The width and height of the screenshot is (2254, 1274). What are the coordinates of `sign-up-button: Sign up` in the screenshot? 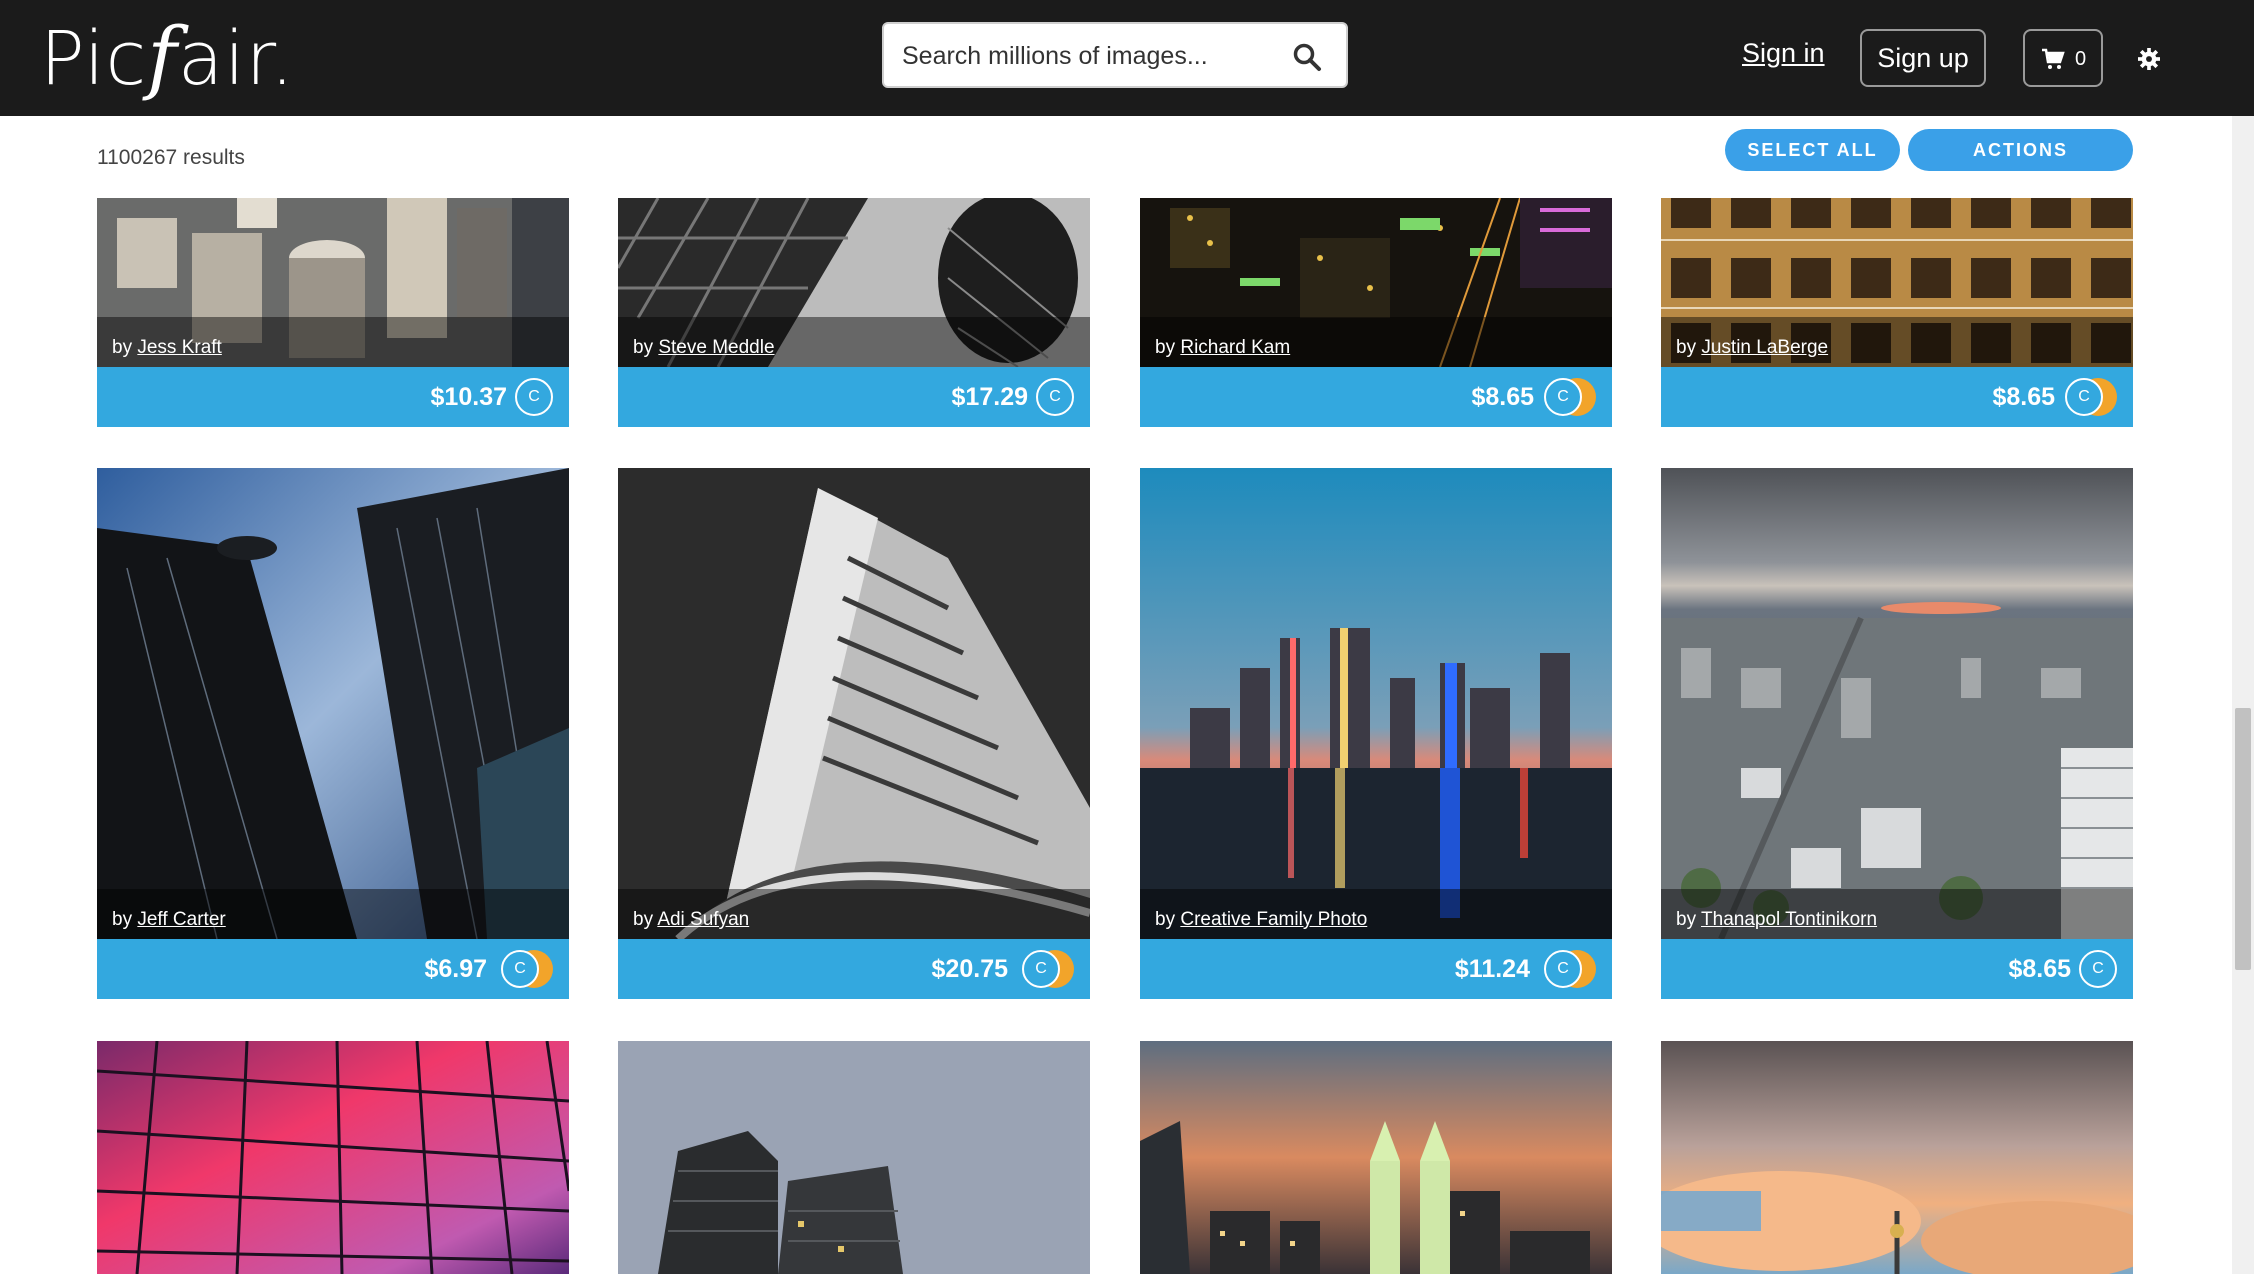 It's located at (1923, 58).